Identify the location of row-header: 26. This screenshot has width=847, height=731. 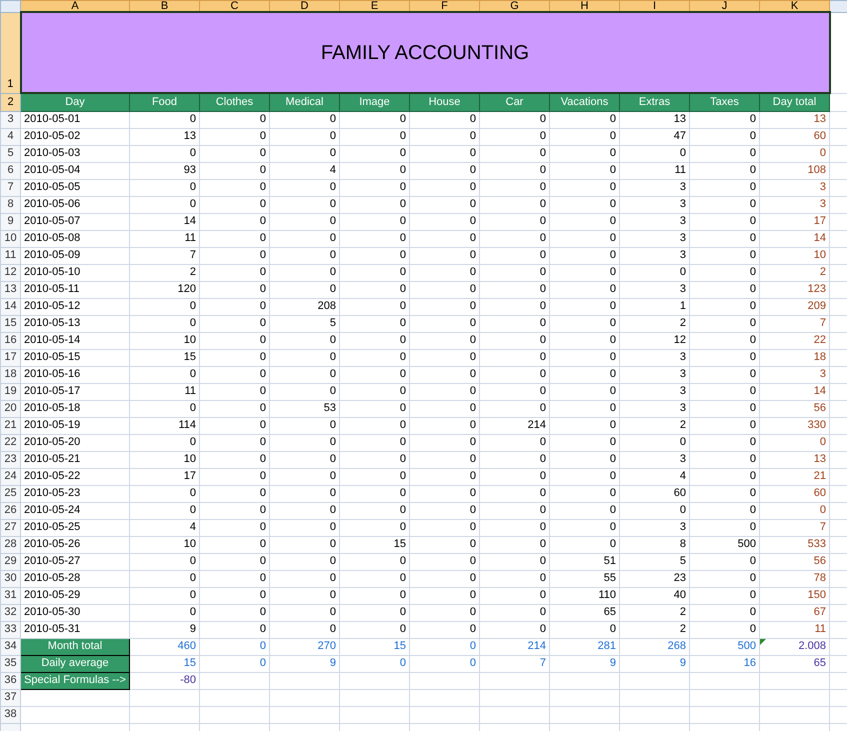
(10, 510).